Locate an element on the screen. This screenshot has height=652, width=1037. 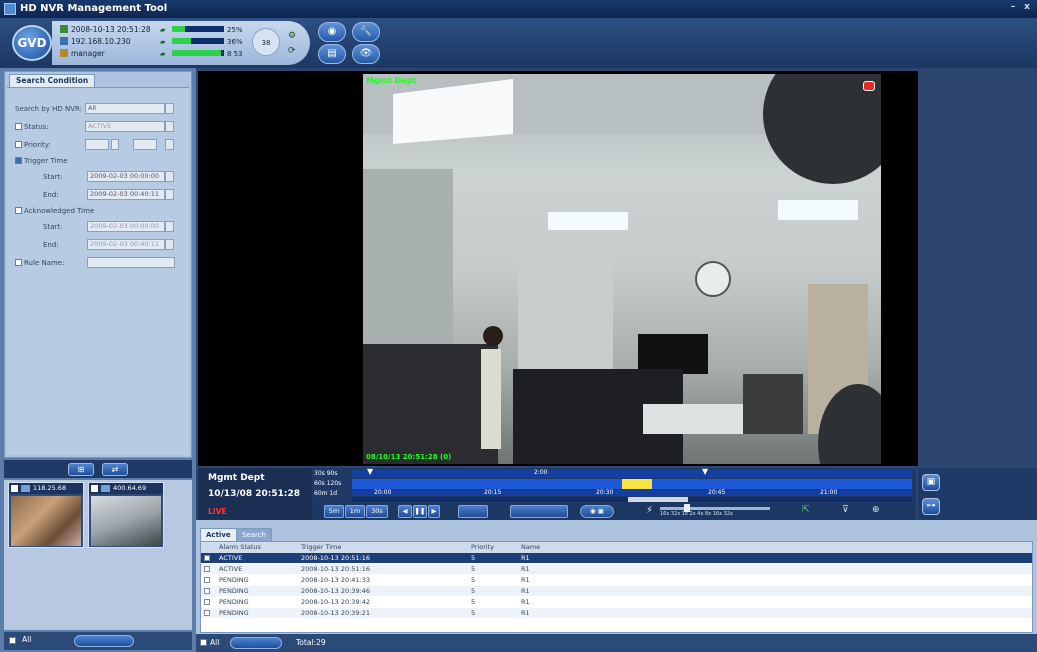
timeline-coarse-track is located at coordinates (632, 474).